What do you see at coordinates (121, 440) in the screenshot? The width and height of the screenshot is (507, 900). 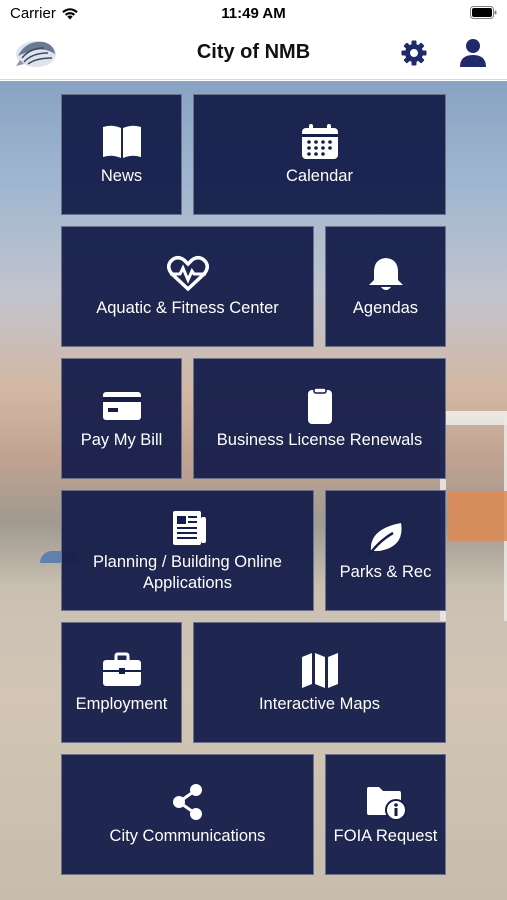 I see `pay-bill-label: Pay My Bill` at bounding box center [121, 440].